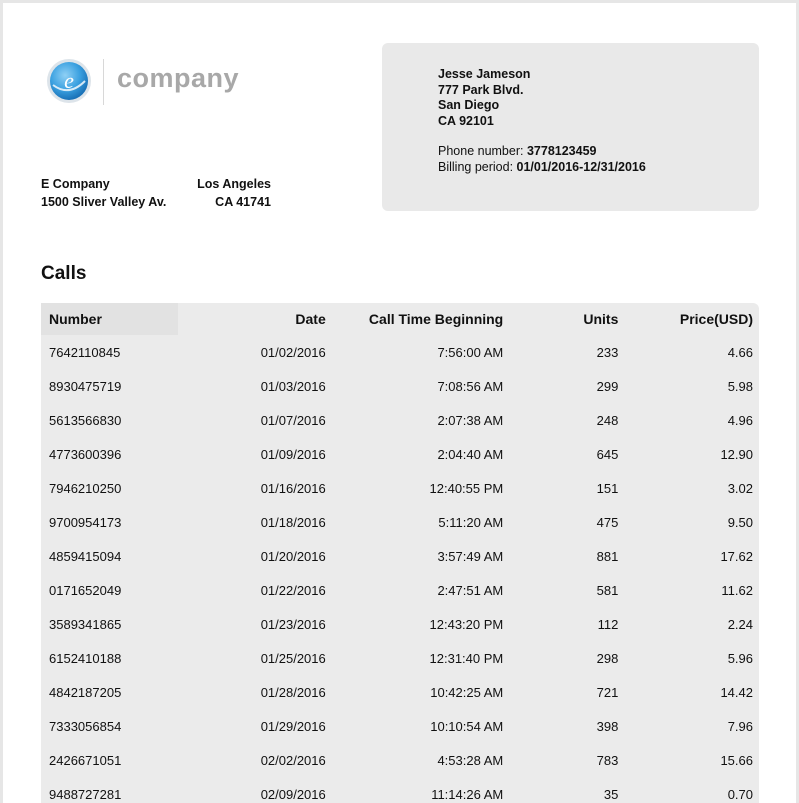  Describe the element at coordinates (103, 82) in the screenshot. I see `logo-divider` at that location.